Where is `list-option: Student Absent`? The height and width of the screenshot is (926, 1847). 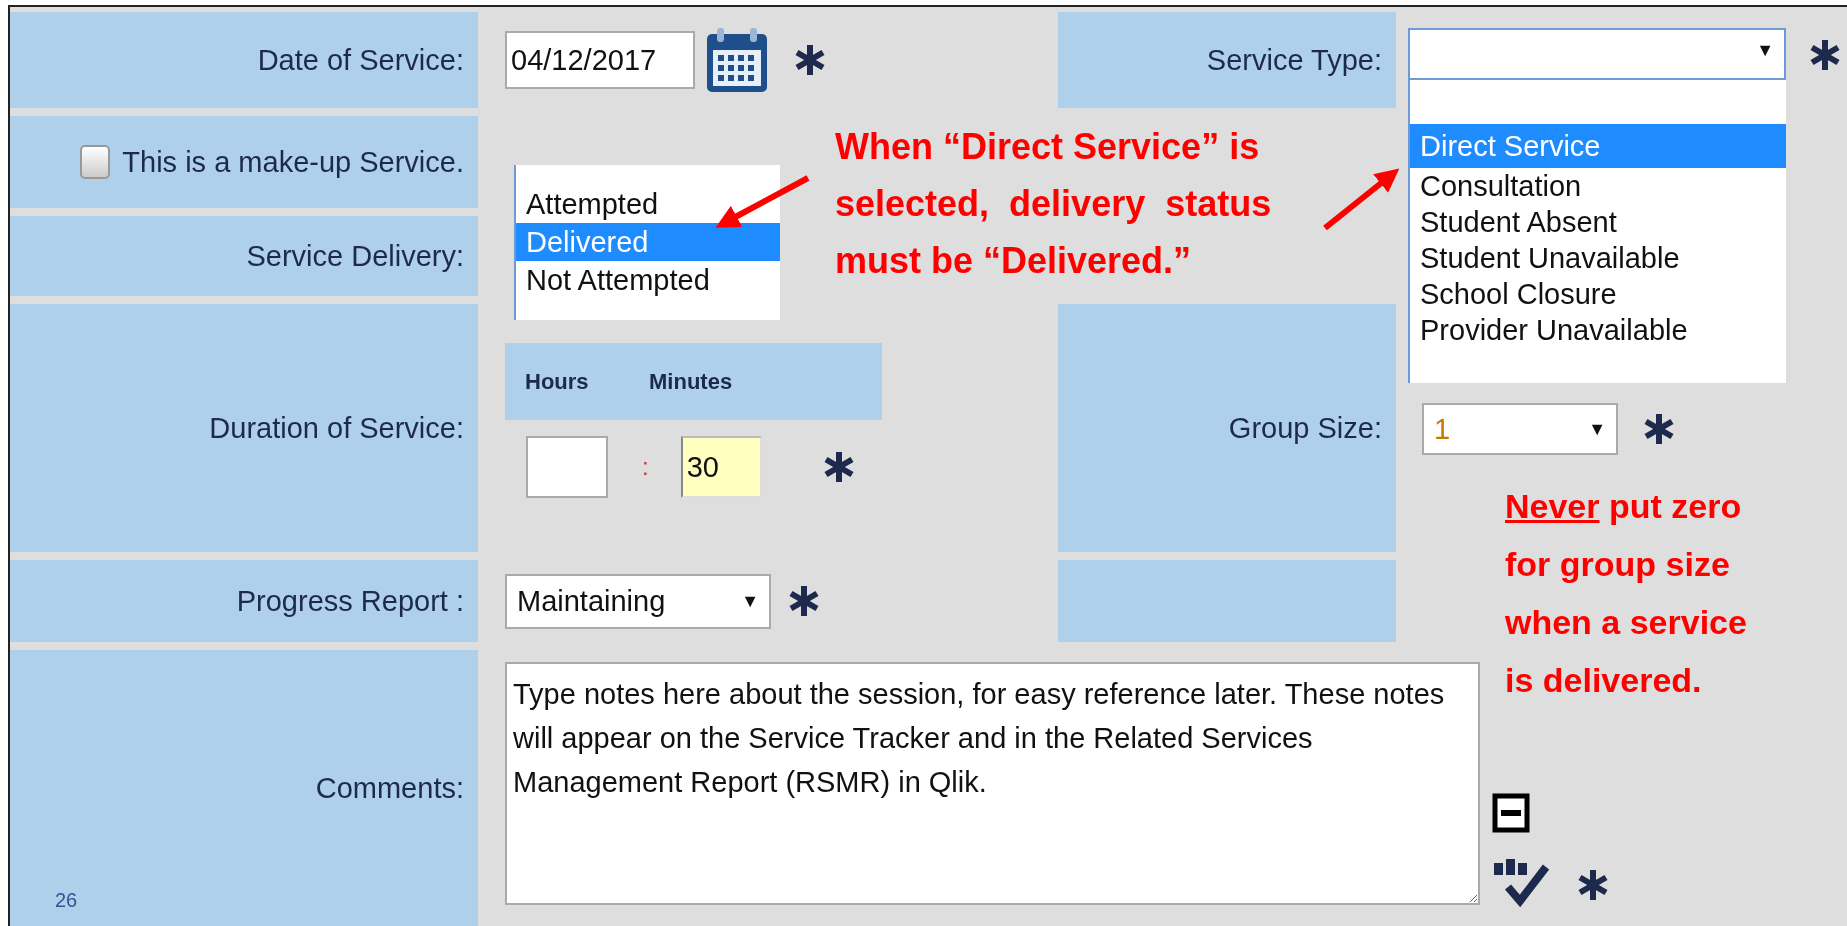
list-option: Student Absent is located at coordinates (1598, 222).